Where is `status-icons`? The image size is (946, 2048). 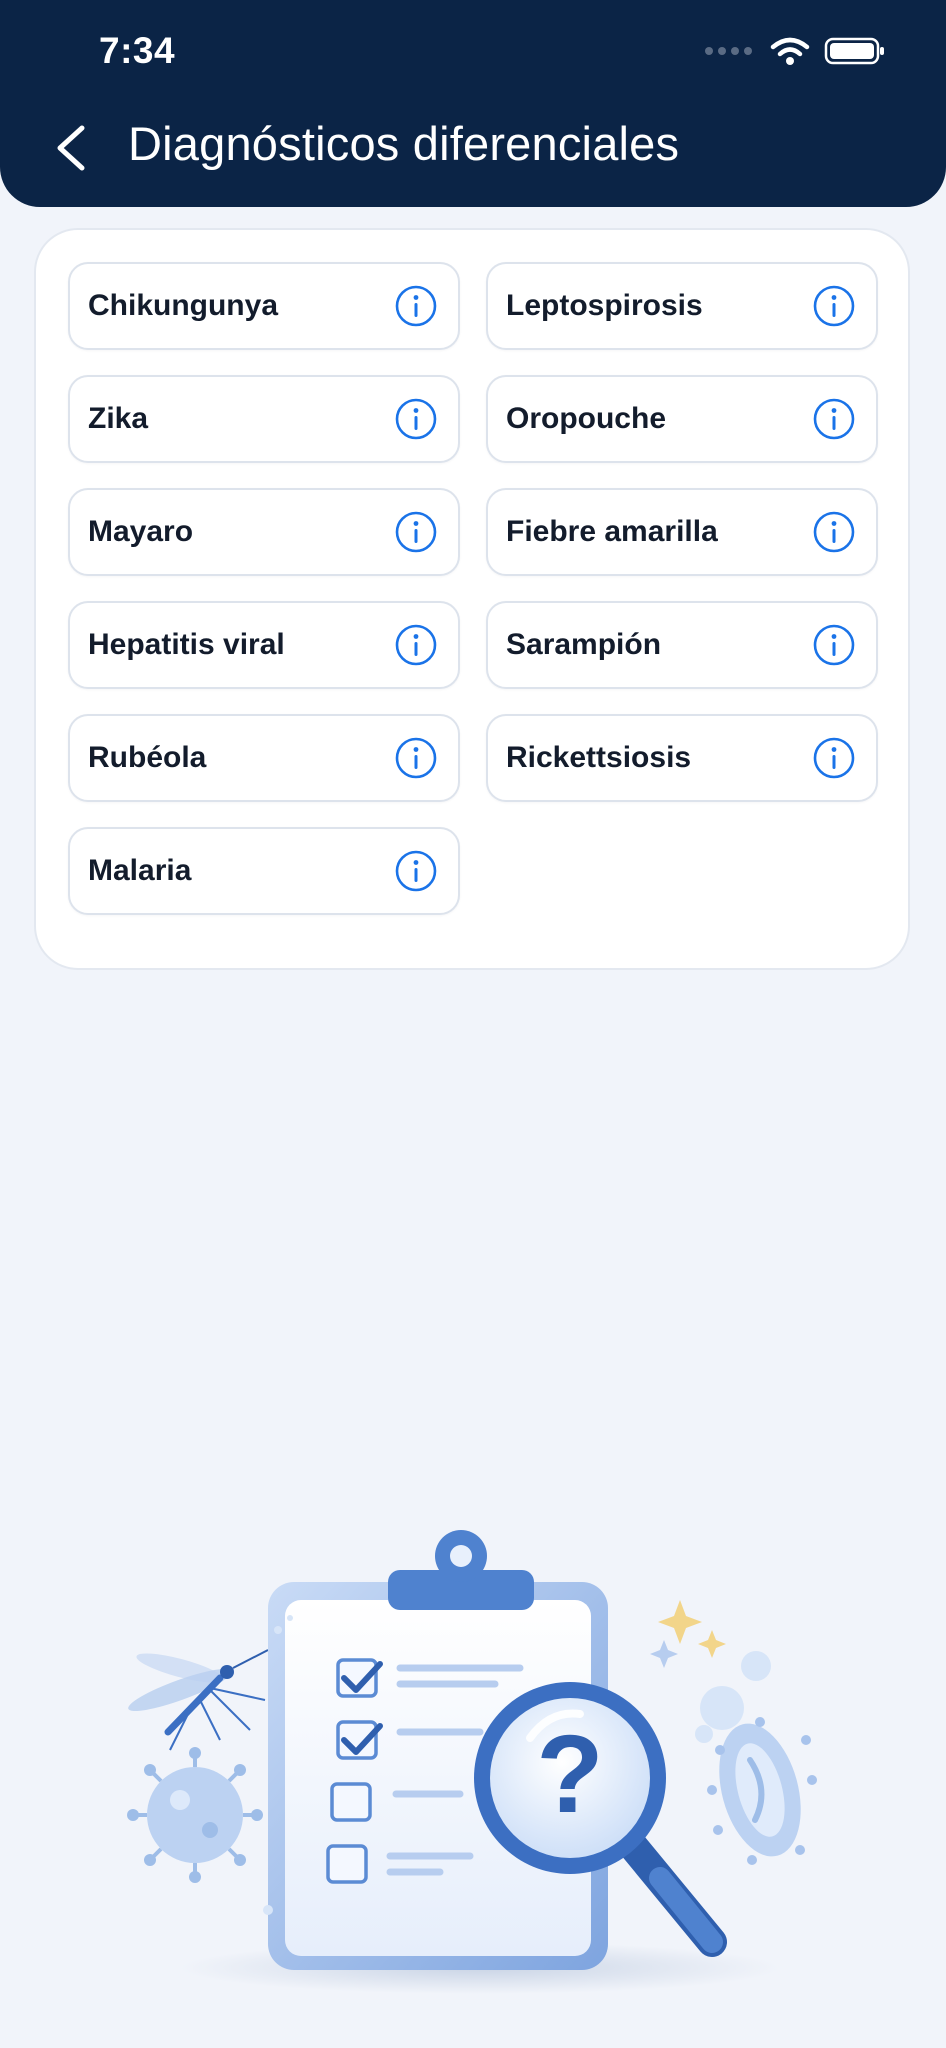 status-icons is located at coordinates (795, 51).